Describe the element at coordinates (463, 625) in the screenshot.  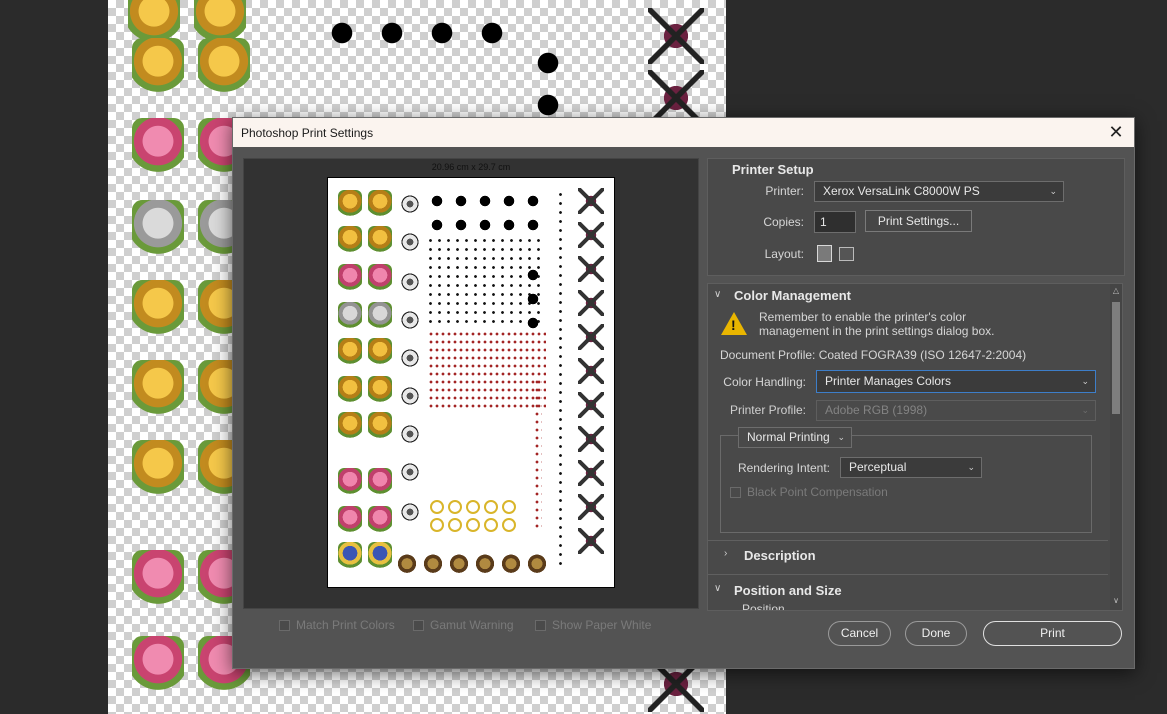
I see `gamut-warning-checkbox: Gamut Warning` at that location.